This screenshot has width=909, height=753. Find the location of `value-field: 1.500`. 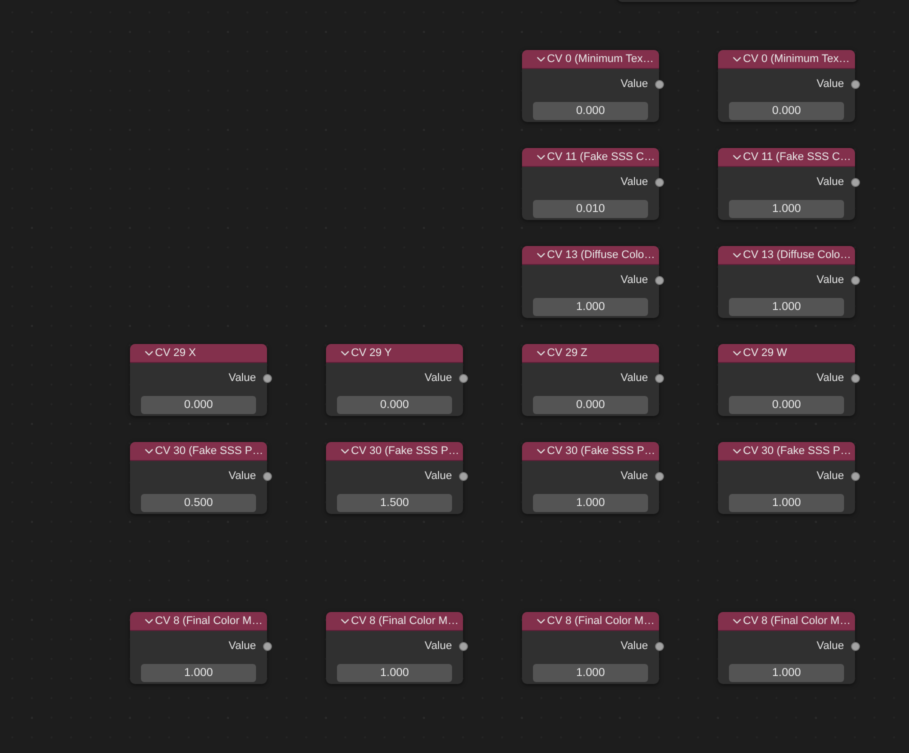

value-field: 1.500 is located at coordinates (394, 503).